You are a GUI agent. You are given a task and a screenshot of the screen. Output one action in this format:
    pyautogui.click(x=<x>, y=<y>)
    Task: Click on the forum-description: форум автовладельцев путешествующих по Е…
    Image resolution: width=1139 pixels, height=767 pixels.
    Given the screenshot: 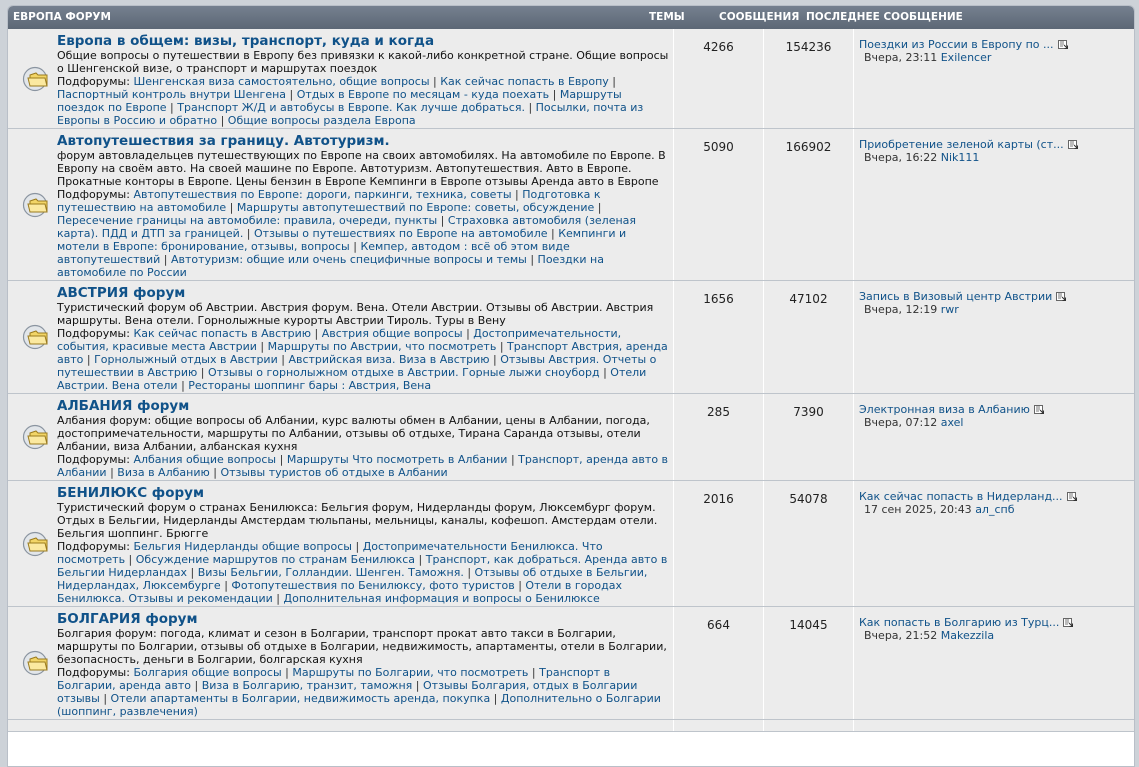 What is the action you would take?
    pyautogui.click(x=361, y=168)
    